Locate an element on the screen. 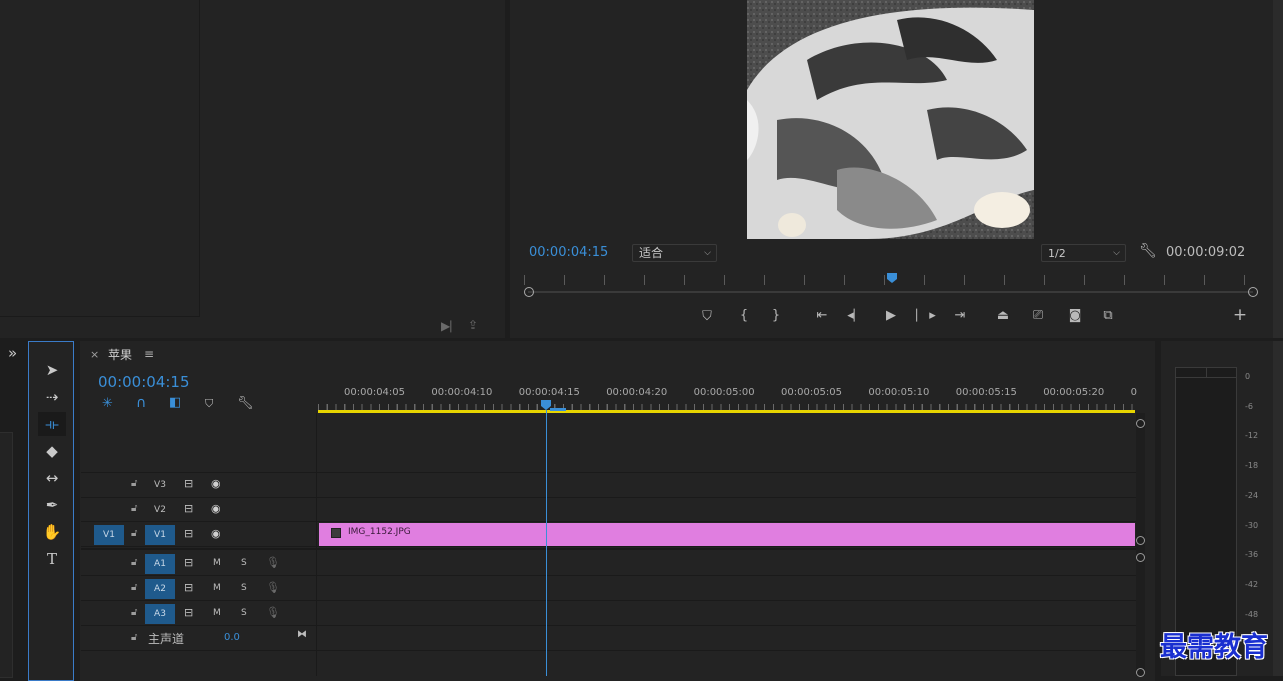  meter-tick-label: 0 is located at coordinates (1248, 376).